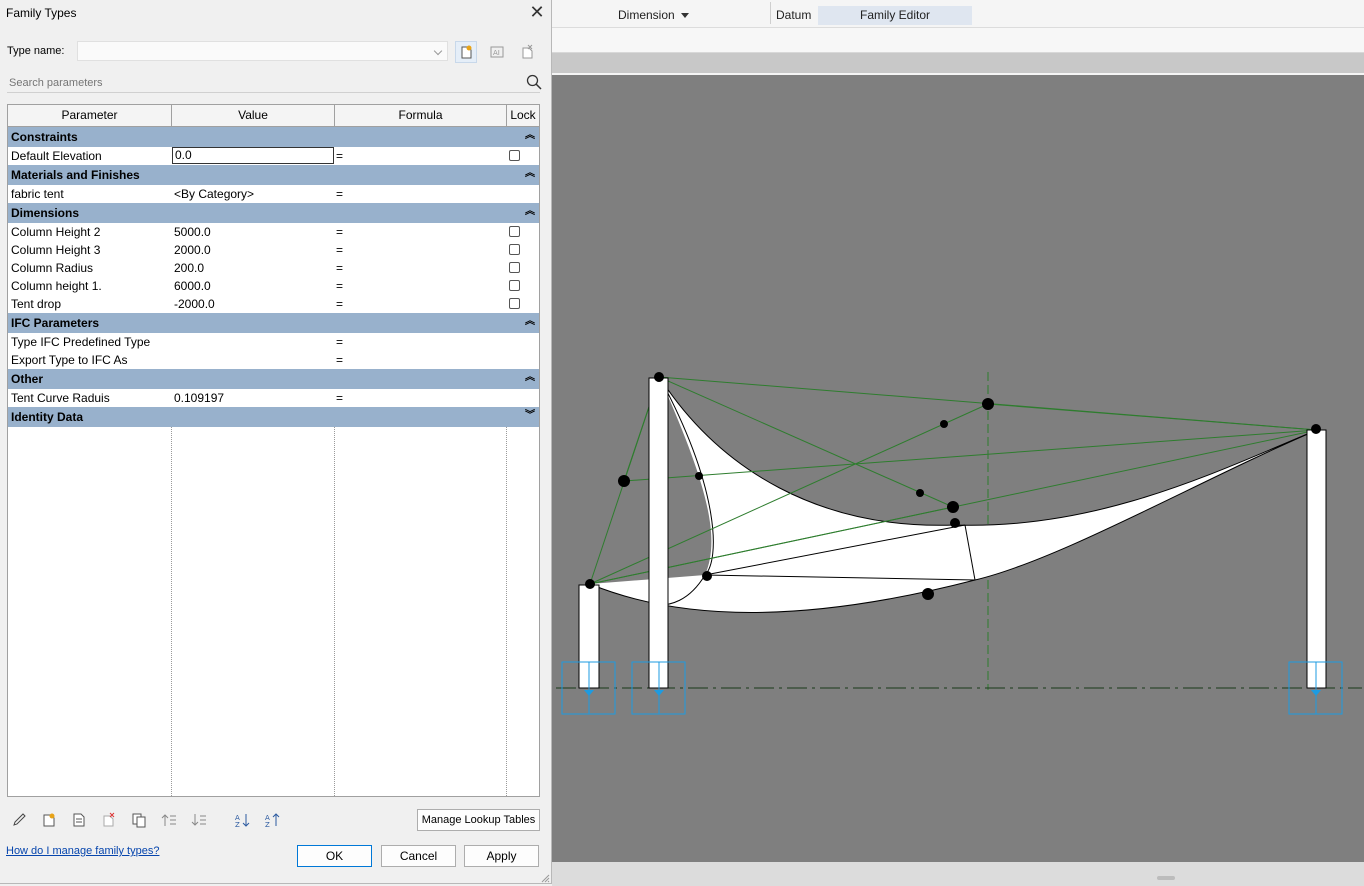 This screenshot has height=886, width=1364. I want to click on group-header: IFC Parameters ︽, so click(273, 323).